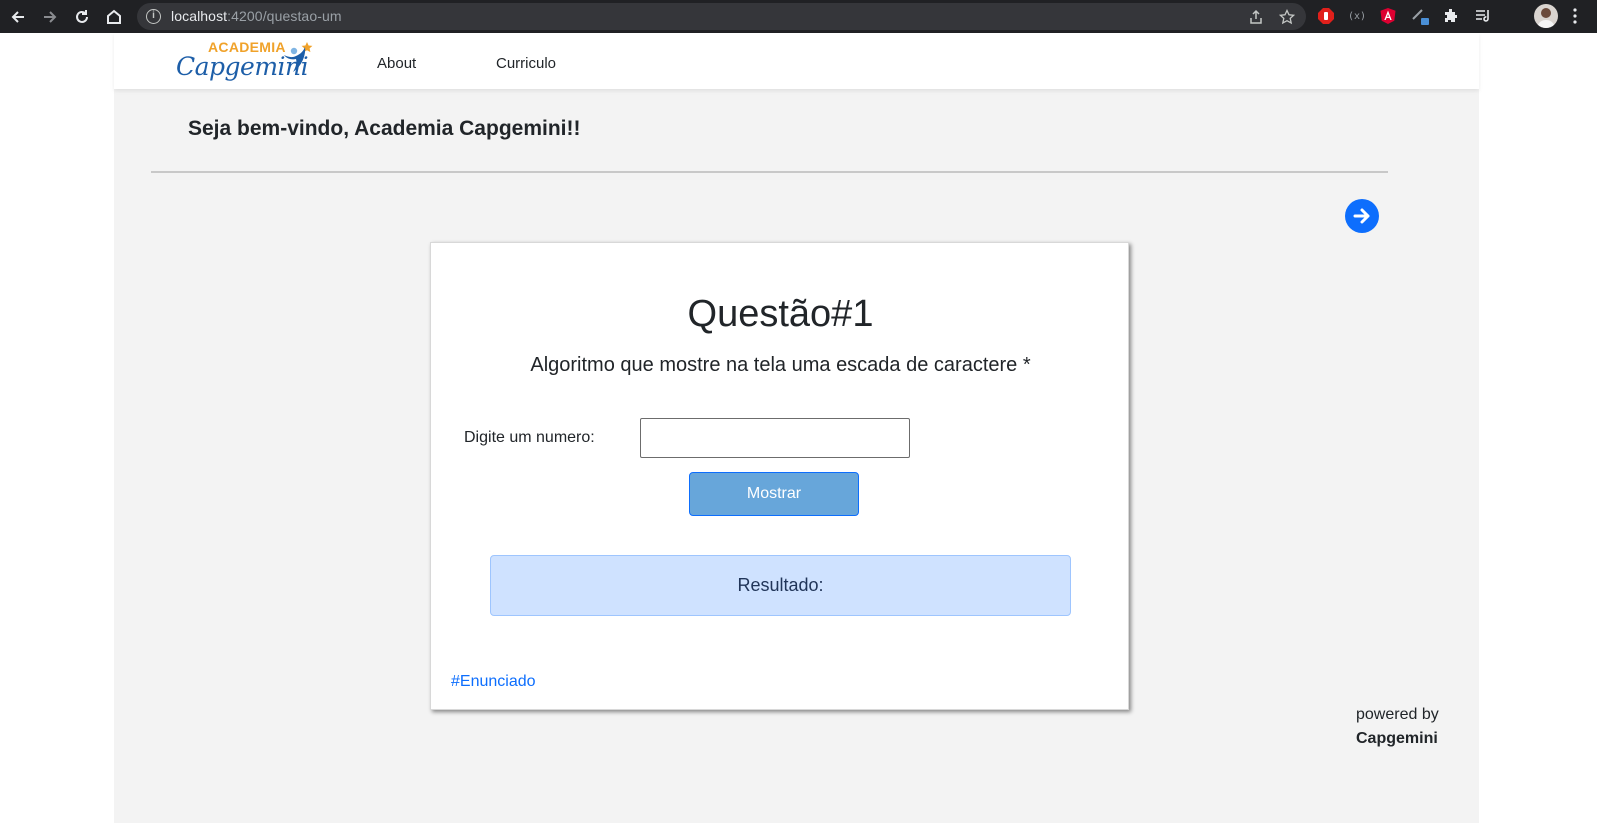 The height and width of the screenshot is (823, 1597). I want to click on welcome-heading: Seja bem-vindo, Academia Capgemini!!, so click(384, 128).